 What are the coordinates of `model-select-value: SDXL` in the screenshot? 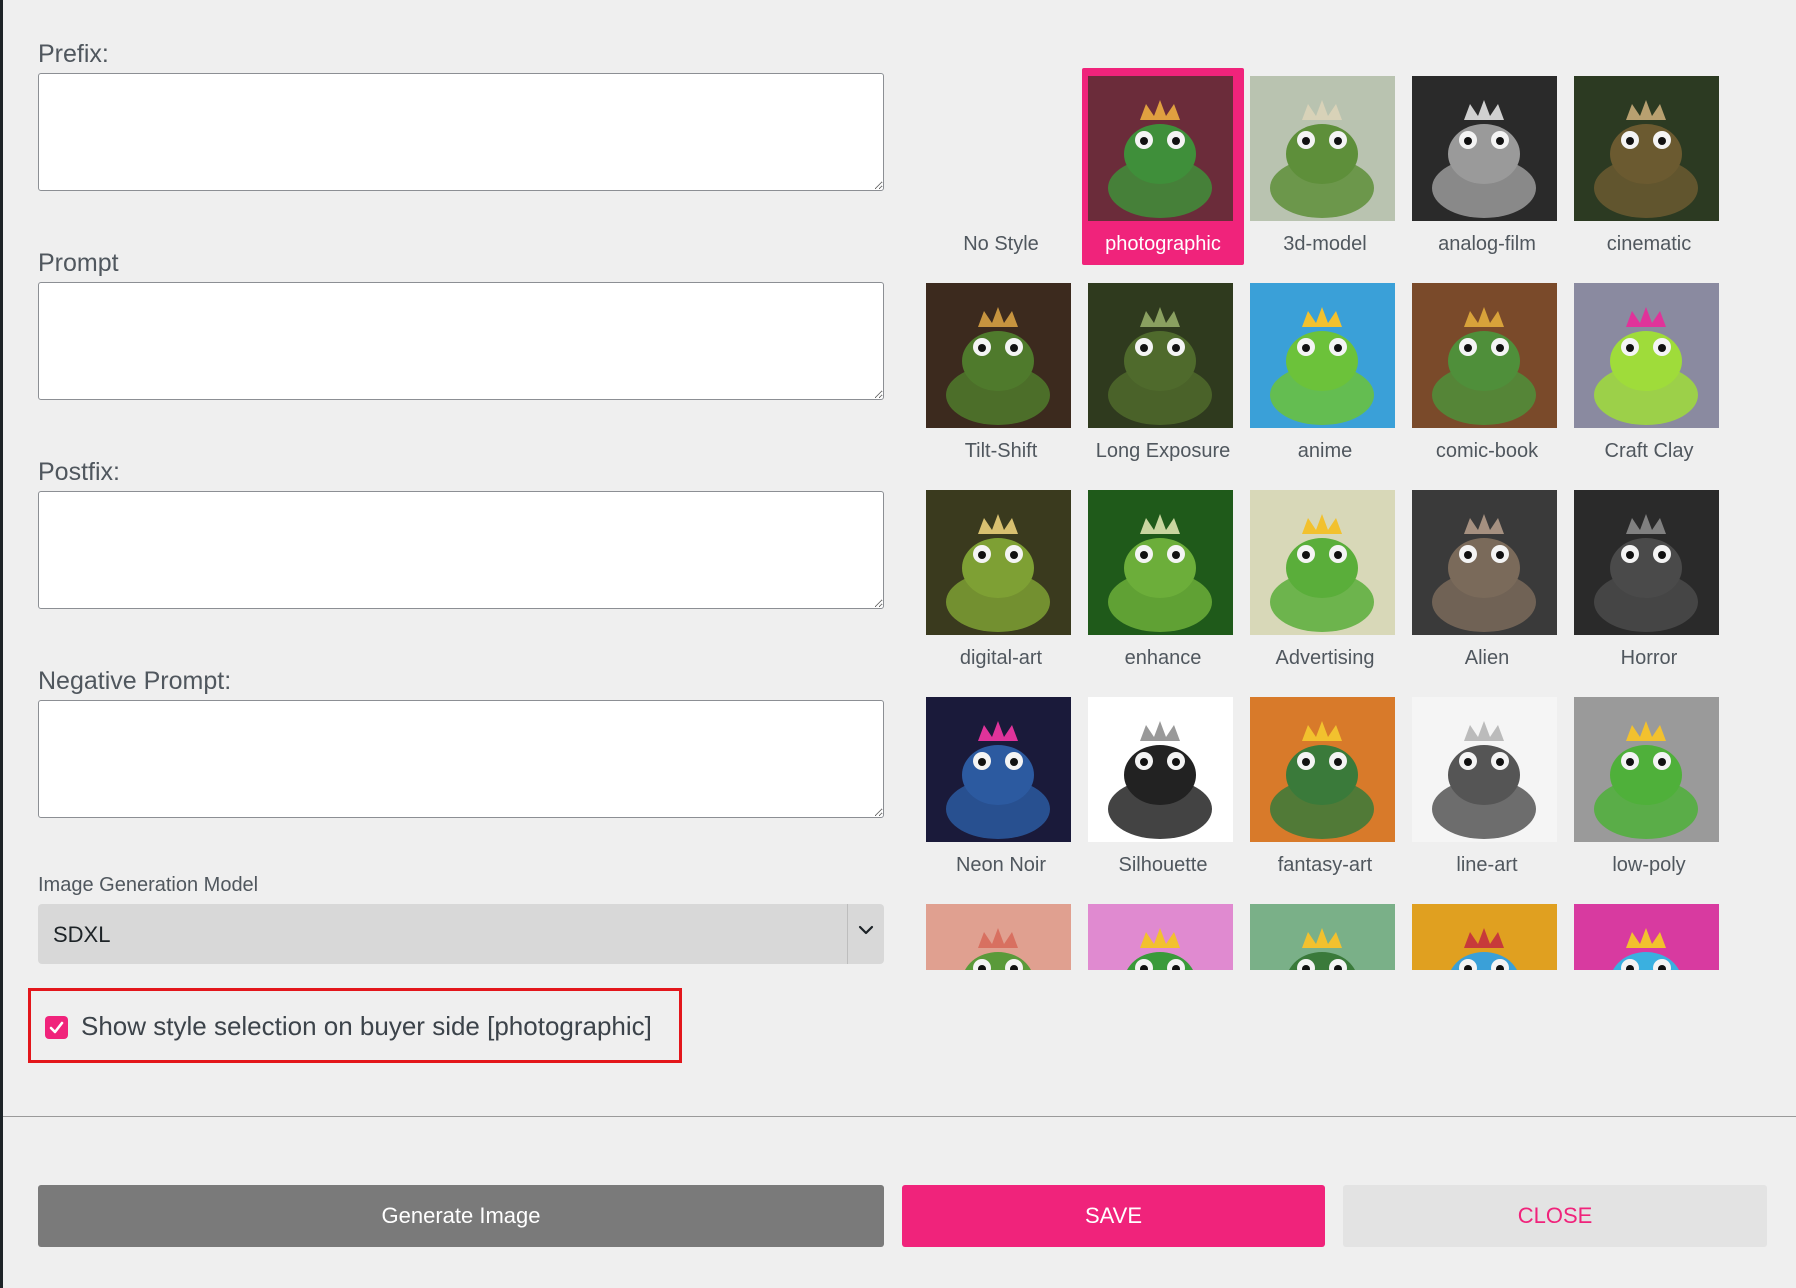 It's located at (82, 934).